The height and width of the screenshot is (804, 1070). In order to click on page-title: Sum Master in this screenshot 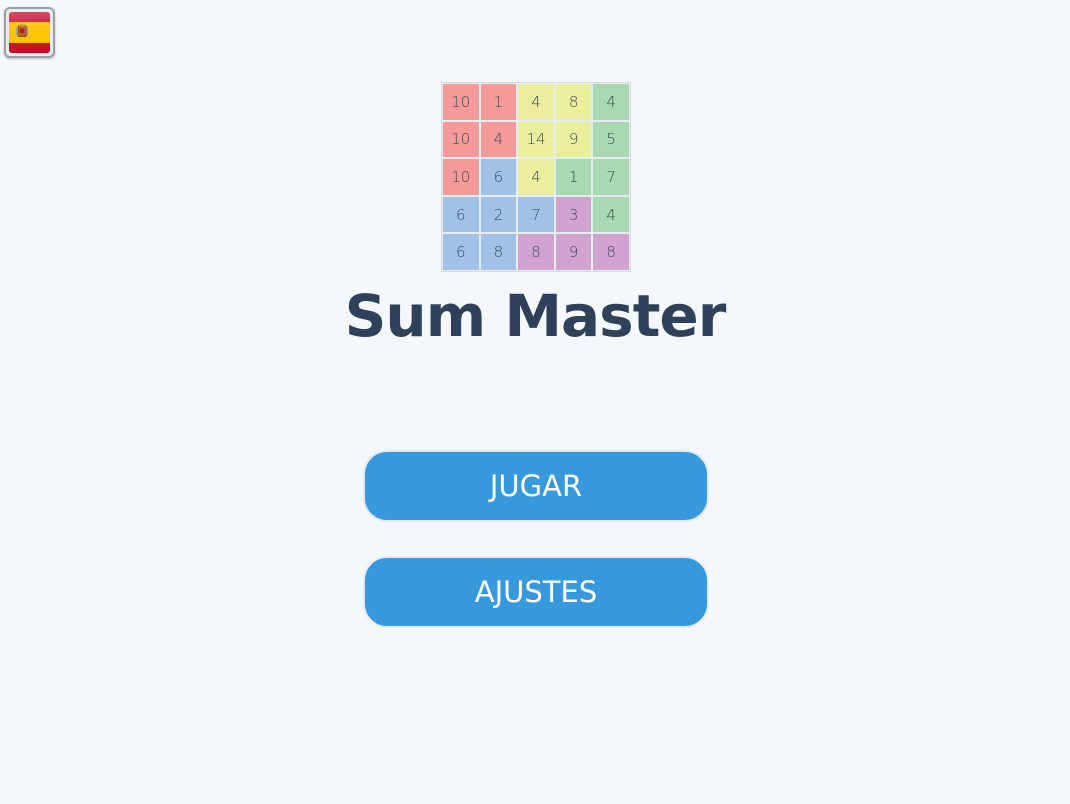, I will do `click(535, 316)`.